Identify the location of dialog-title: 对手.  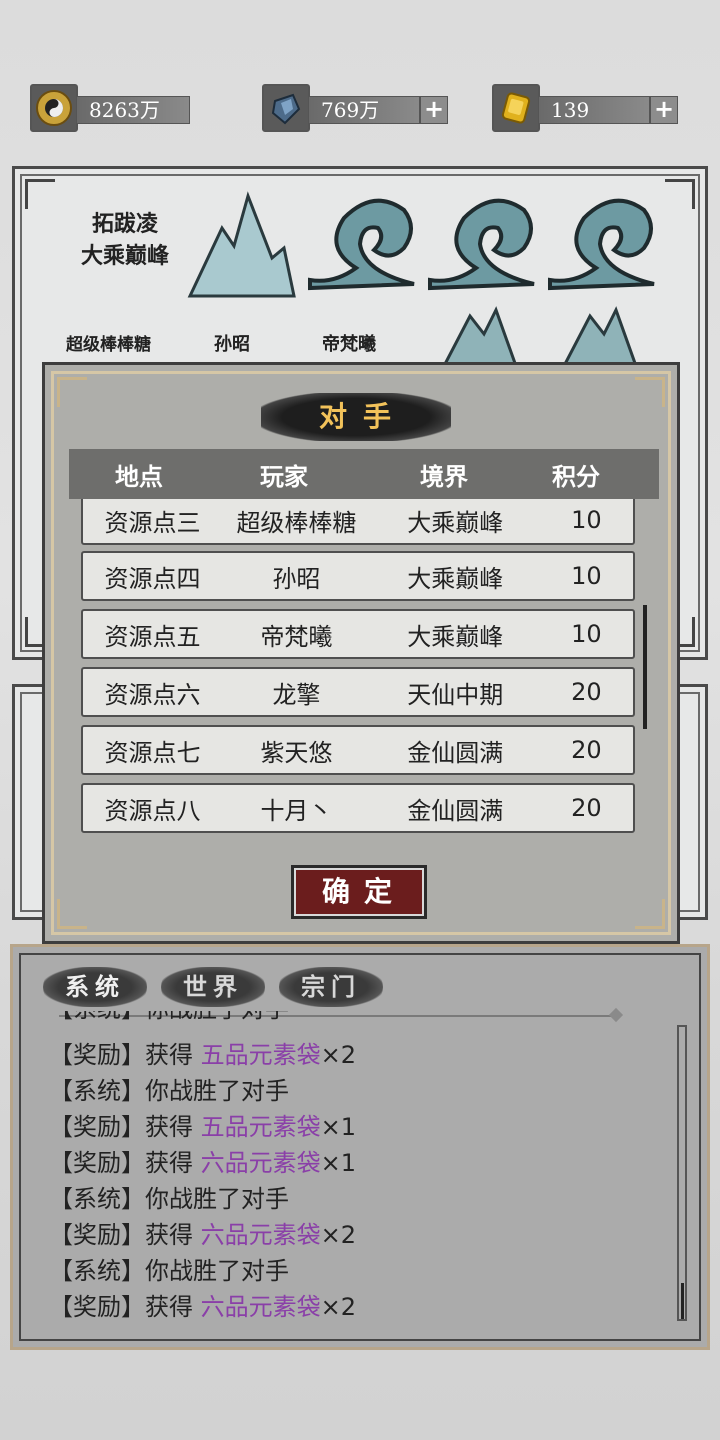
(362, 416).